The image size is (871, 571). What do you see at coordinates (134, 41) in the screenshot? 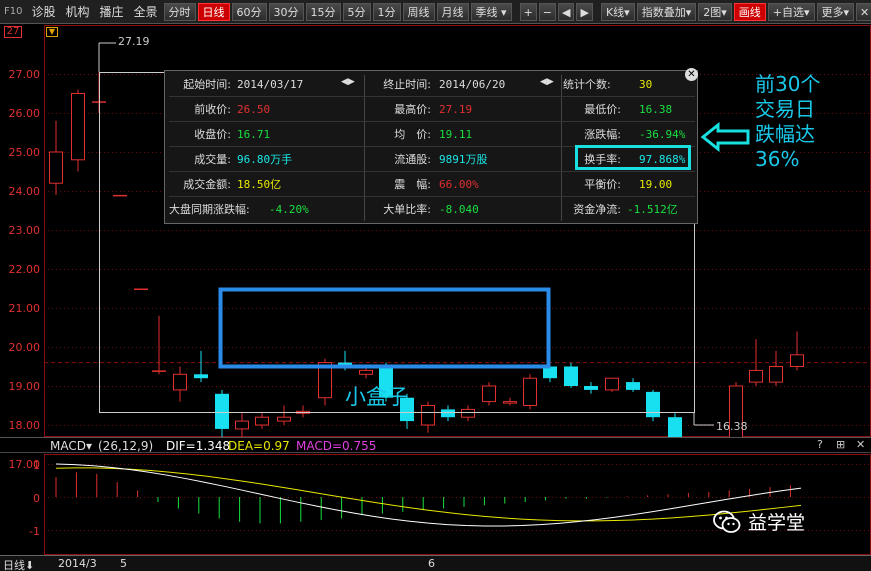
I see `high-price-annotation: 27.19` at bounding box center [134, 41].